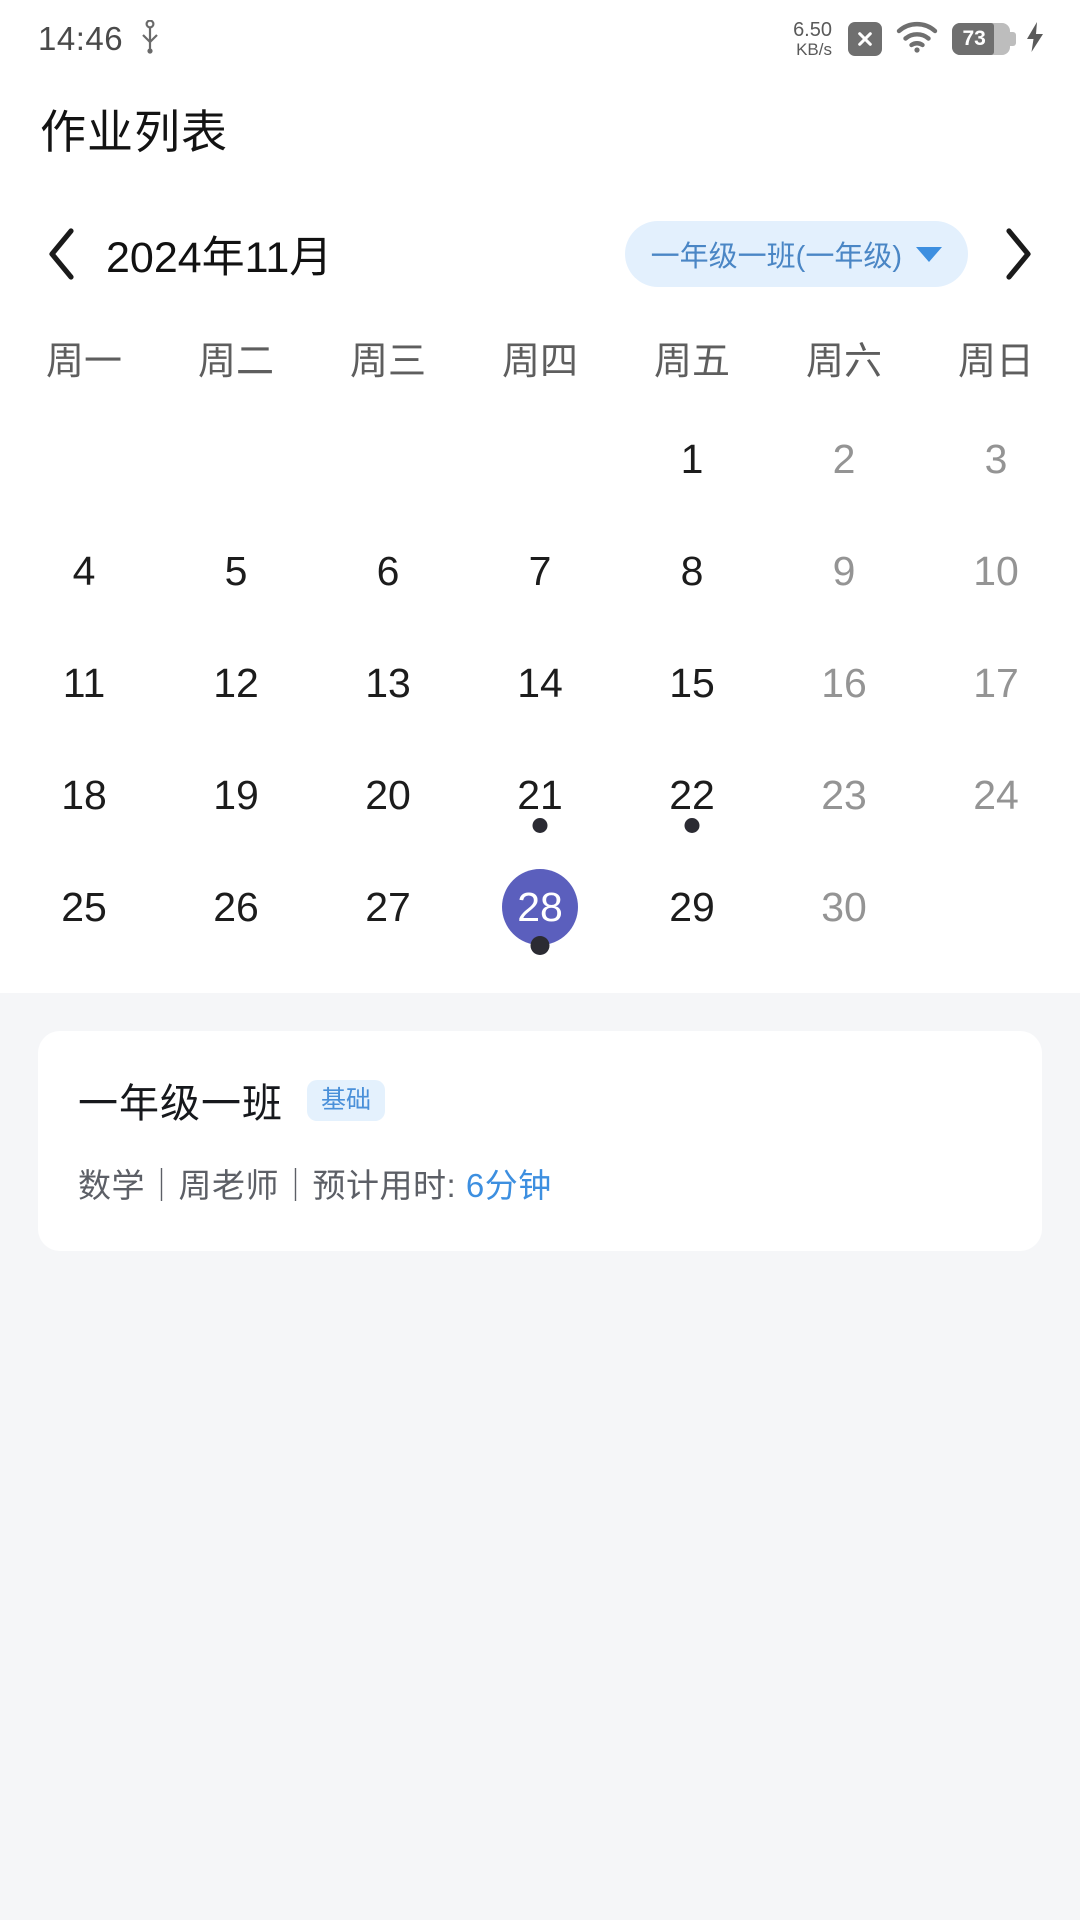 This screenshot has height=1920, width=1080. I want to click on charging-bolt-icon, so click(1035, 39).